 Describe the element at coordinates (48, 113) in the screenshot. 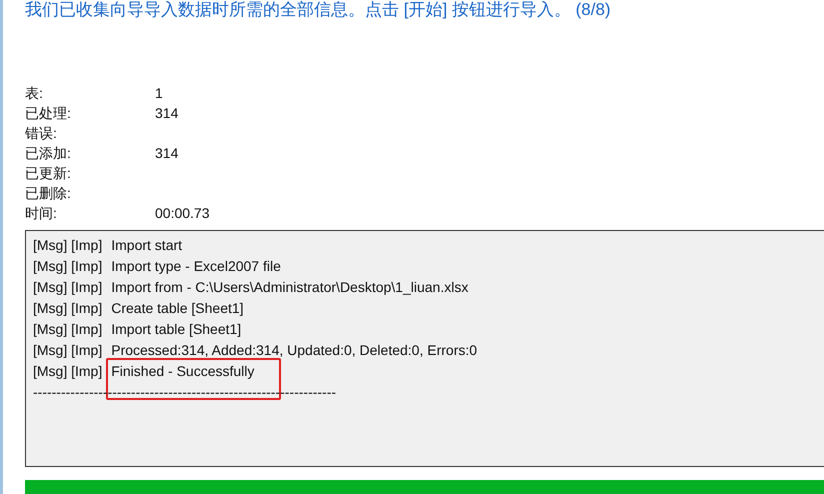

I see `stat-label: 已处理:` at that location.